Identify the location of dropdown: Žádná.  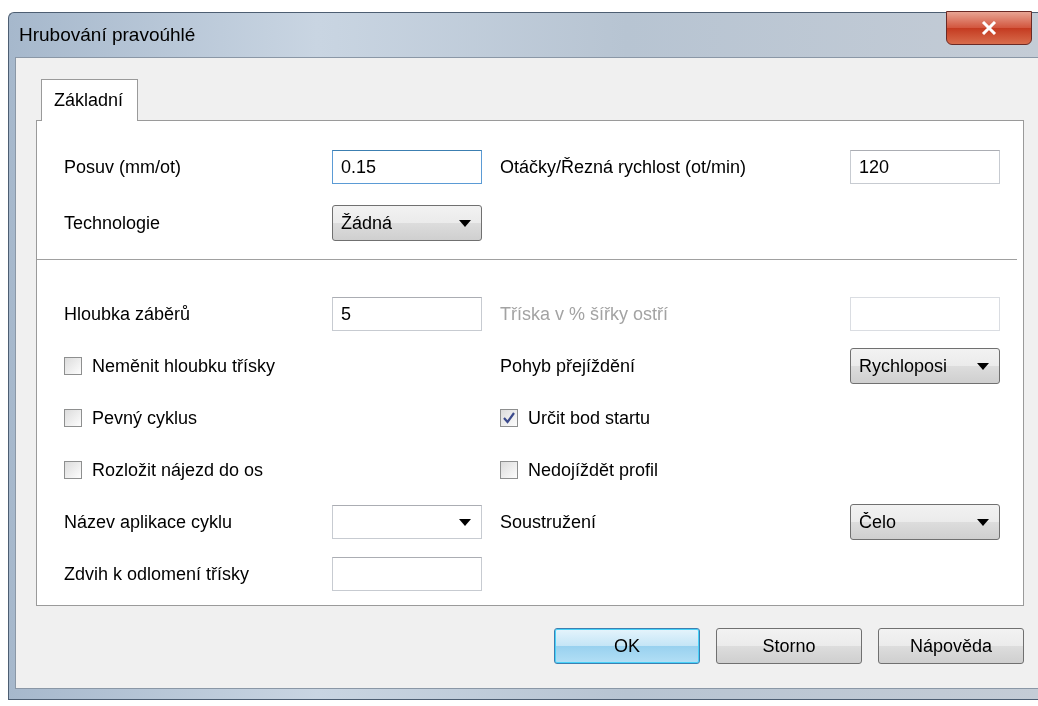
(407, 223).